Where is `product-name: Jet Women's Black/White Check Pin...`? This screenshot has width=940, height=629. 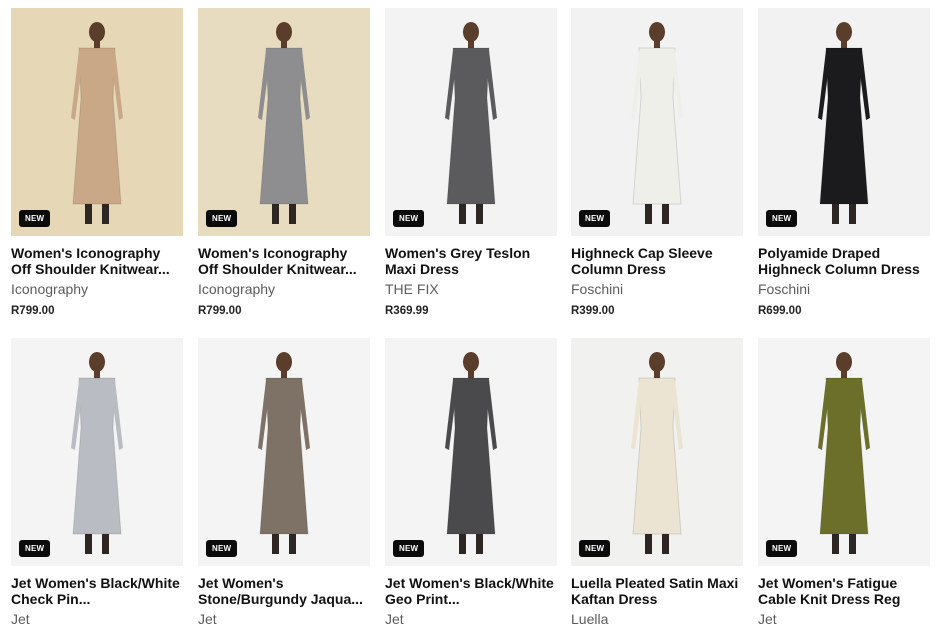
product-name: Jet Women's Black/White Check Pin... is located at coordinates (97, 591).